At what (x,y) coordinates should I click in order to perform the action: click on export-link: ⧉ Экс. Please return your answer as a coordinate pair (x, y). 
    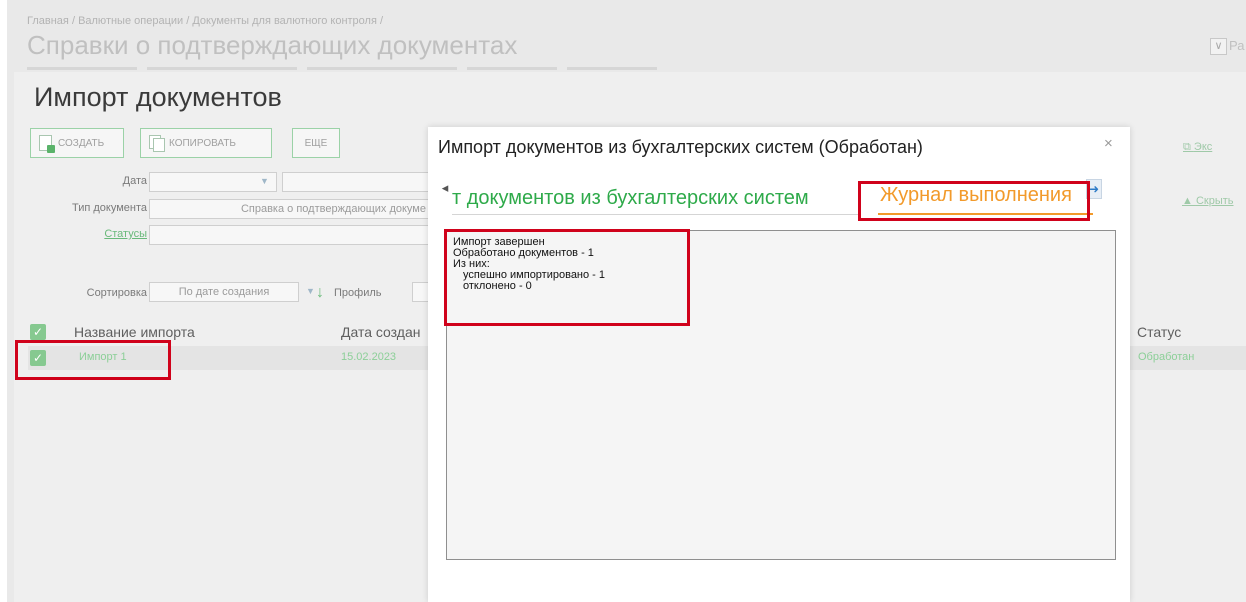
    Looking at the image, I should click on (1197, 147).